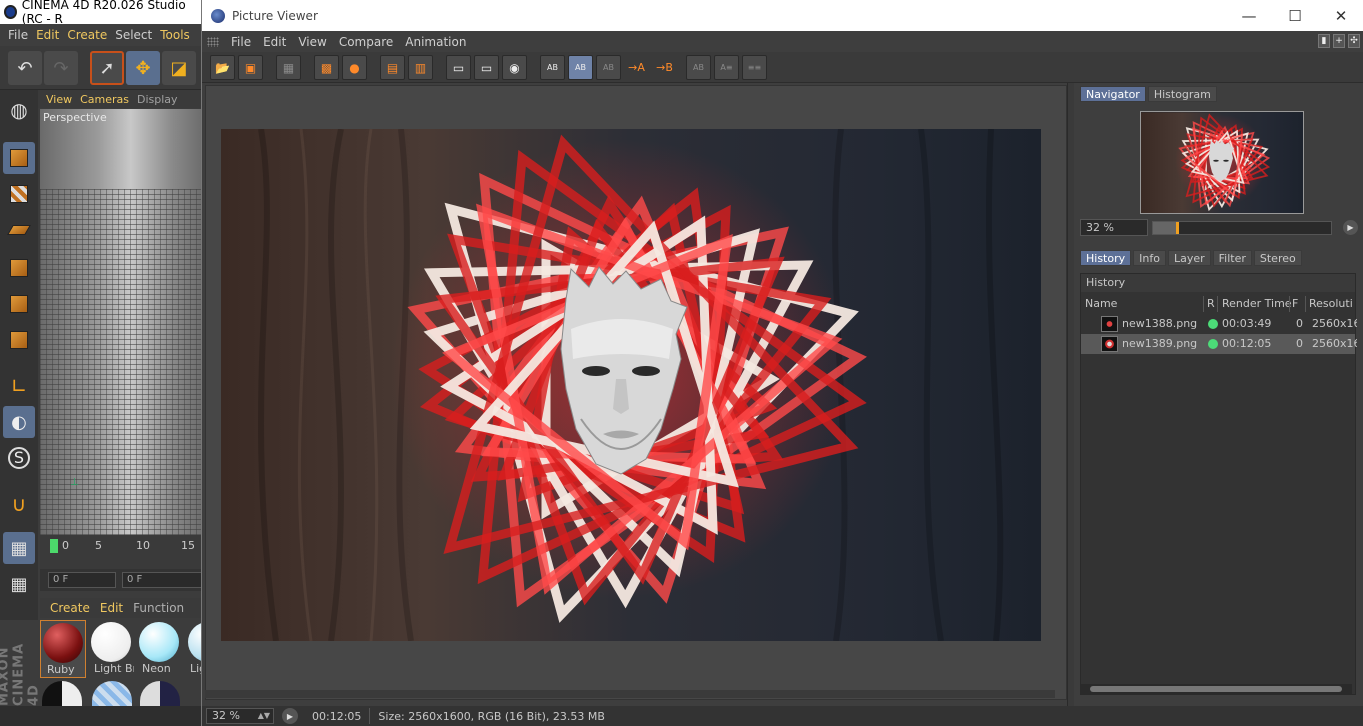  Describe the element at coordinates (250, 67) in the screenshot. I see `save-icon: ▣` at that location.